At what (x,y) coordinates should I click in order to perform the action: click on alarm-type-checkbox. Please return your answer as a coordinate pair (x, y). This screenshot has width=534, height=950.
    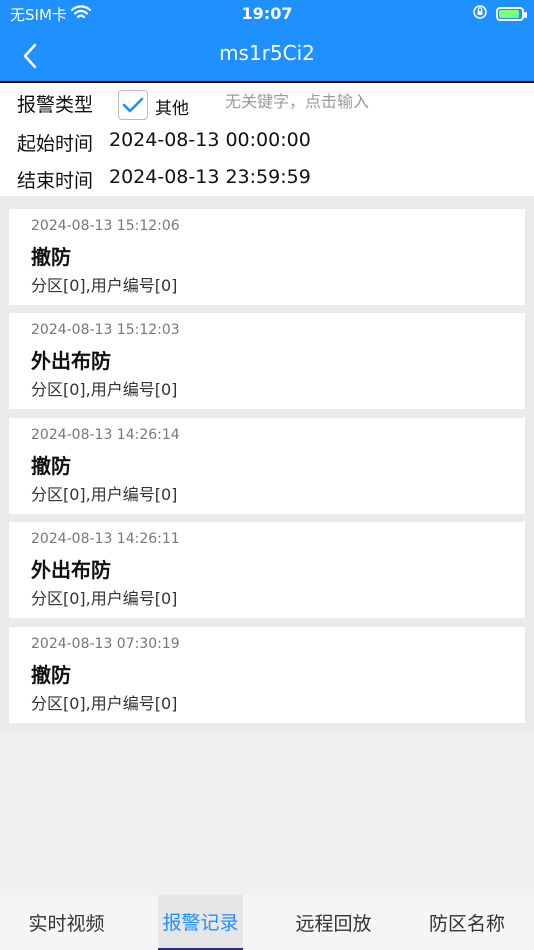
    Looking at the image, I should click on (133, 105).